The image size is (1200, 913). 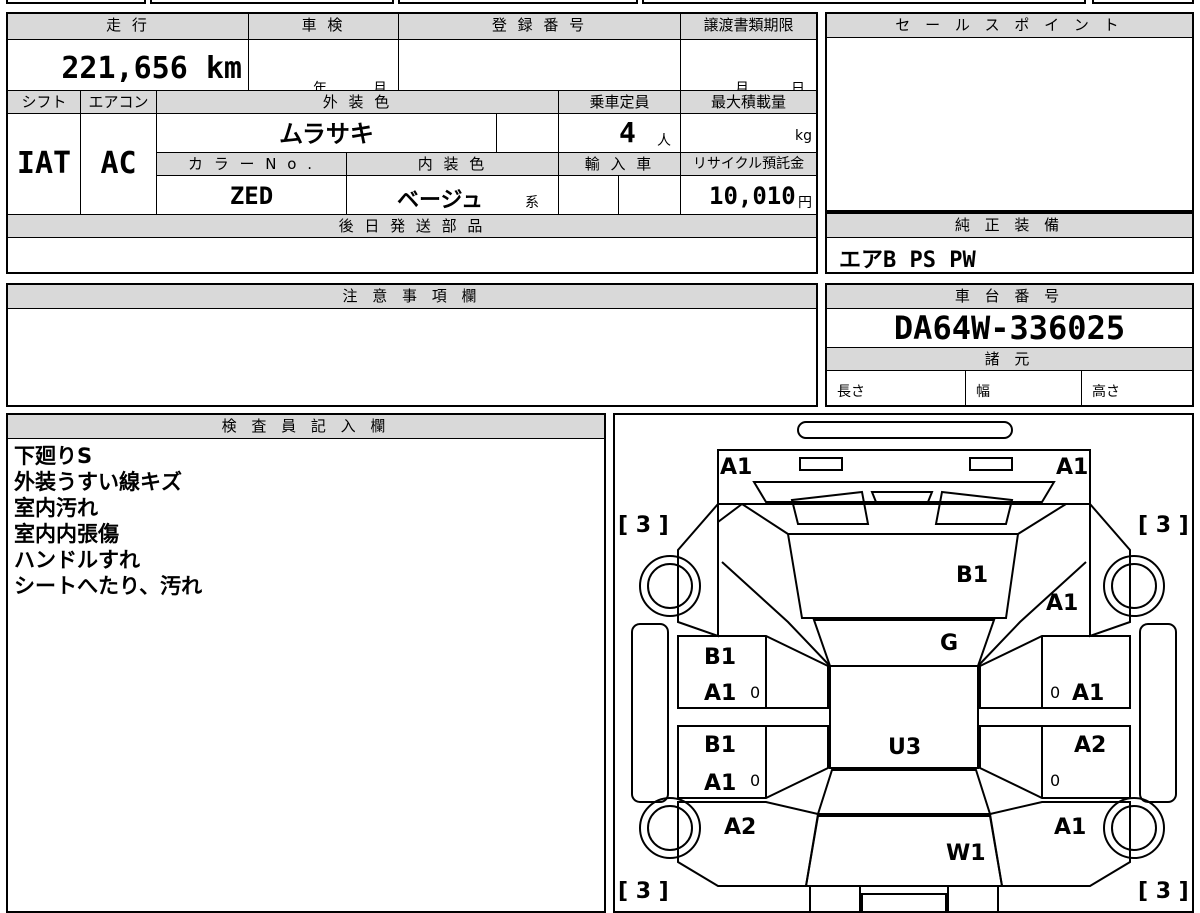 I want to click on recycle-value-cell: 10,010 円, so click(x=748, y=195).